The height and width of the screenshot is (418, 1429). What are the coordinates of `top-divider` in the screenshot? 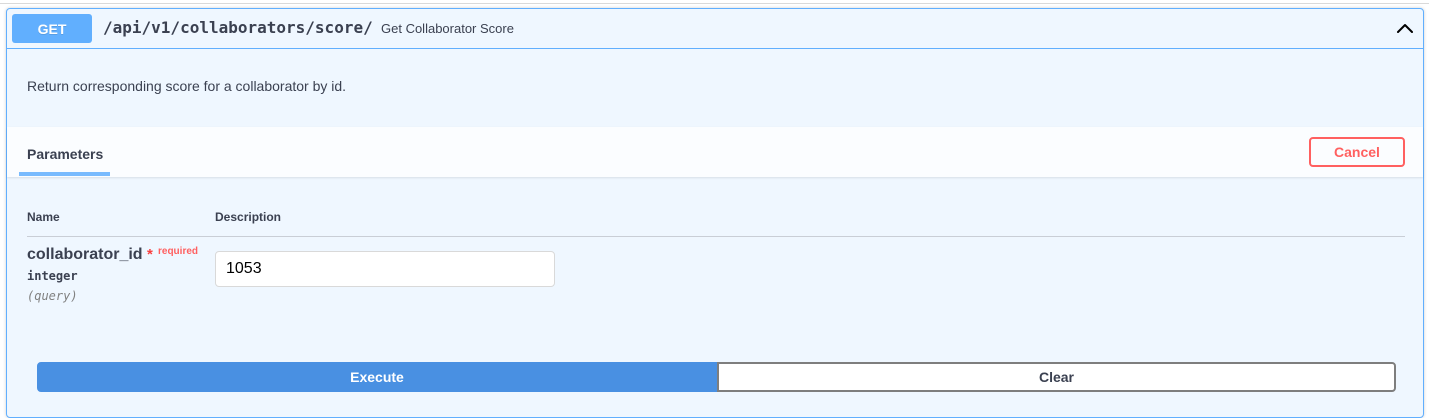 It's located at (714, 2).